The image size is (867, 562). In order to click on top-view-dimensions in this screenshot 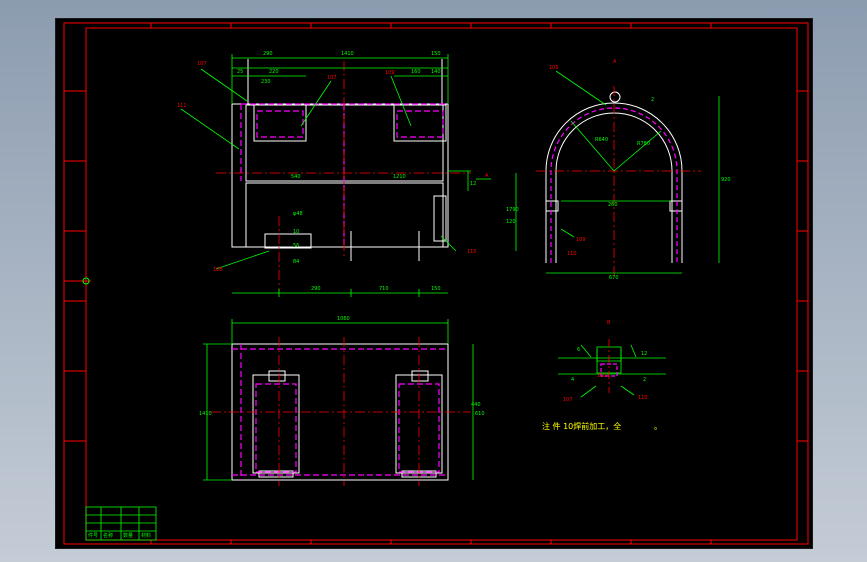, I will do `click(338, 400)`.